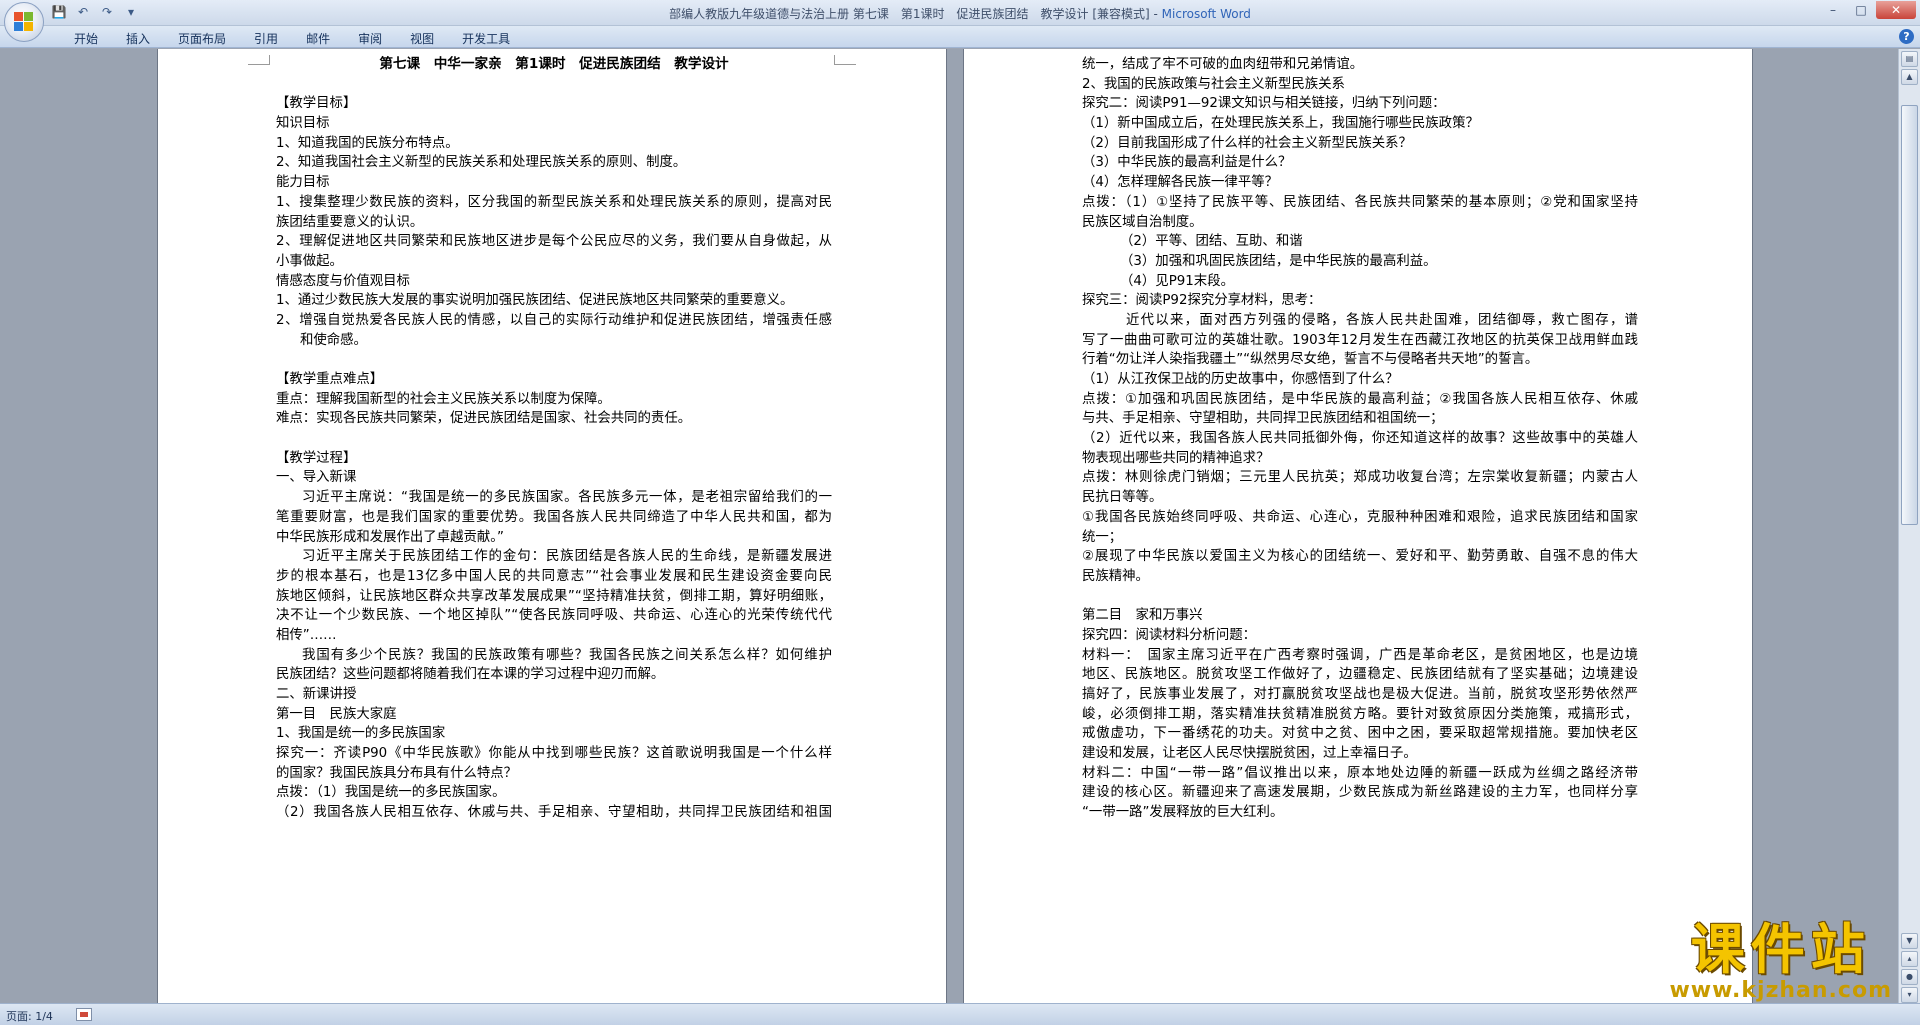 The height and width of the screenshot is (1025, 1920). What do you see at coordinates (316, 104) in the screenshot?
I see `section-heading: 【教学目标】` at bounding box center [316, 104].